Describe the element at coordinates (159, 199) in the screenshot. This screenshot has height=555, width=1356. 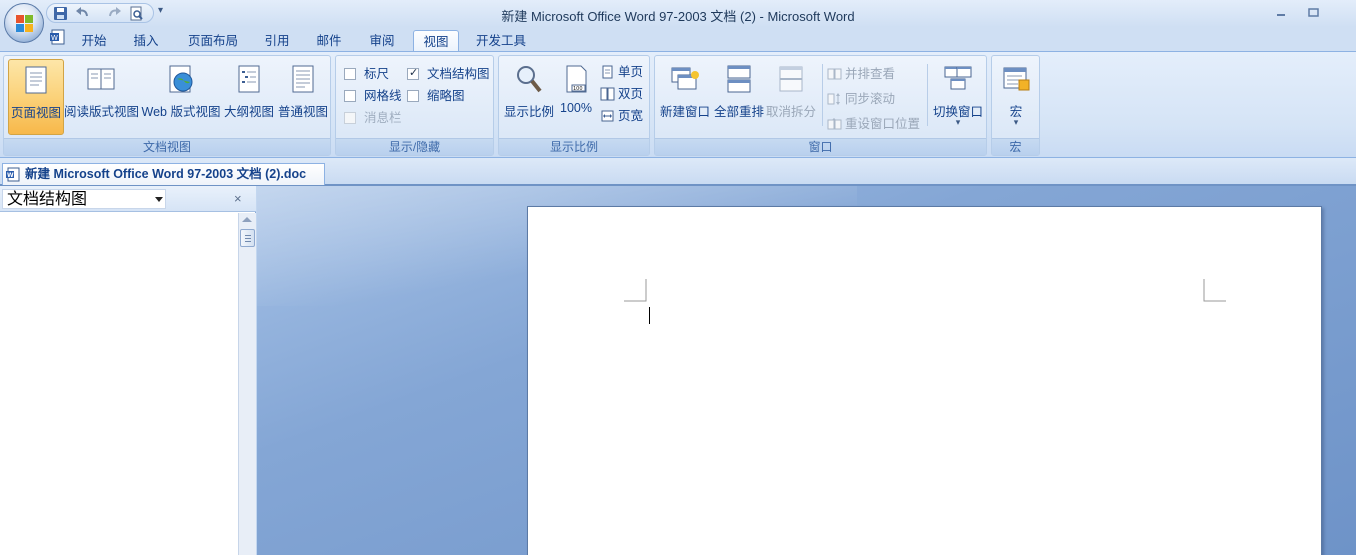
I see `chevron-down-icon` at that location.